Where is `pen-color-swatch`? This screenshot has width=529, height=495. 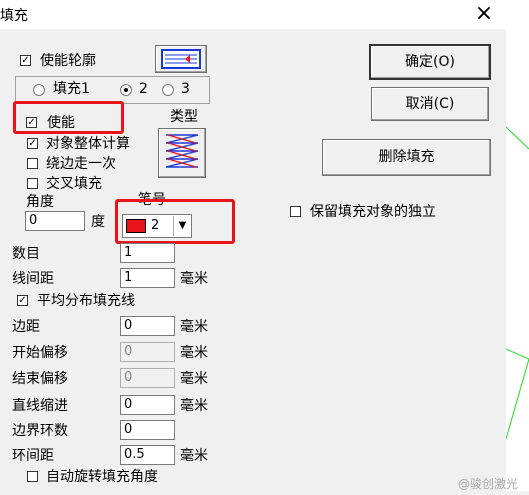 pen-color-swatch is located at coordinates (136, 226).